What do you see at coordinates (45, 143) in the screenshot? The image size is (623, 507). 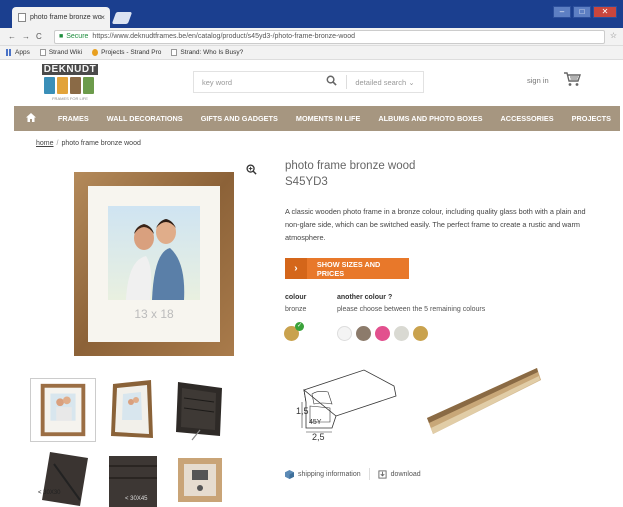 I see `breadcrumb-home: home` at bounding box center [45, 143].